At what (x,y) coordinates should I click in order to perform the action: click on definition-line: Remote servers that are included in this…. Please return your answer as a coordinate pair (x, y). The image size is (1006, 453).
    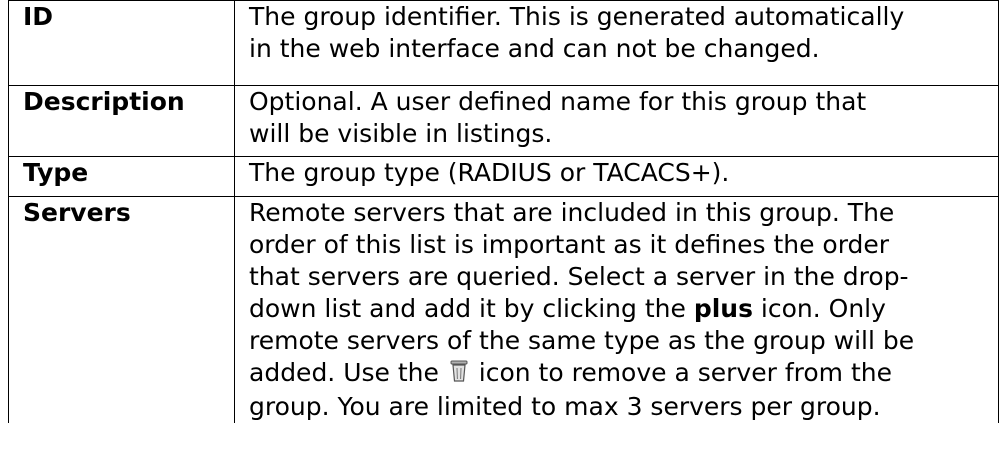
    Looking at the image, I should click on (572, 212).